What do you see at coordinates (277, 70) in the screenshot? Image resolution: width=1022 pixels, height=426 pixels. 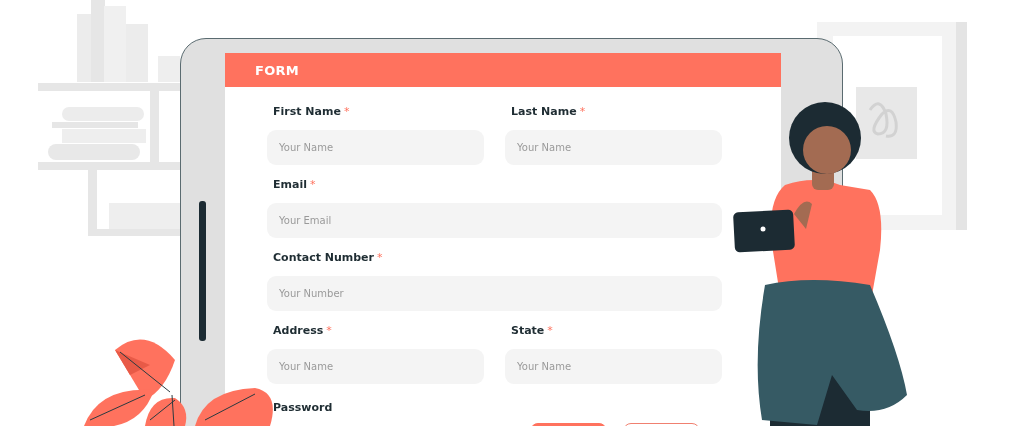 I see `form-title: FORM` at bounding box center [277, 70].